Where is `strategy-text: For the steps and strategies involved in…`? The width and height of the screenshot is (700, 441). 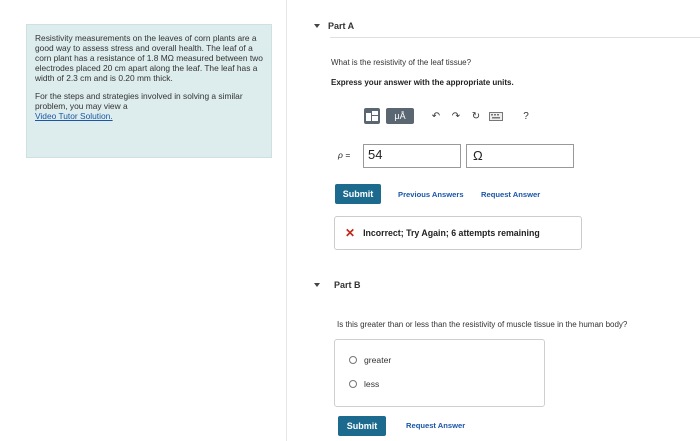
strategy-text: For the steps and strategies involved in… is located at coordinates (139, 101).